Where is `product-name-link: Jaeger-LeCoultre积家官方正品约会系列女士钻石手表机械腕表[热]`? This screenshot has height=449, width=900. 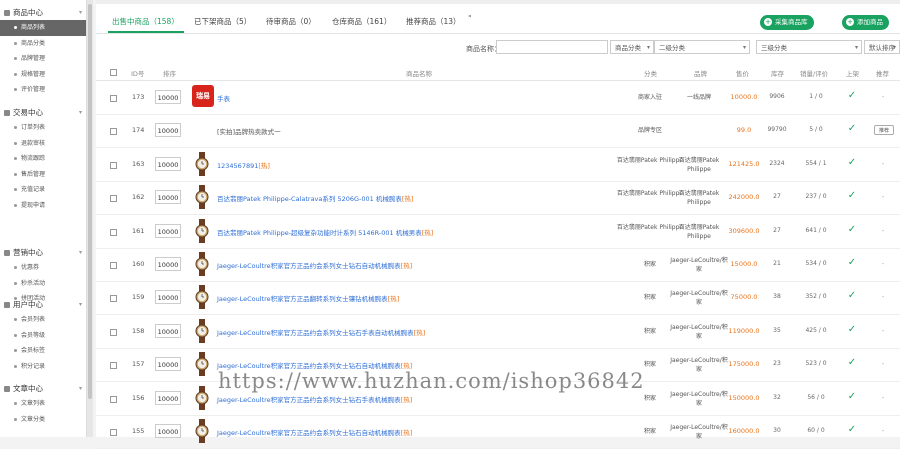 product-name-link: Jaeger-LeCoultre积家官方正品约会系列女士钻石手表机械腕表[热] is located at coordinates (314, 399).